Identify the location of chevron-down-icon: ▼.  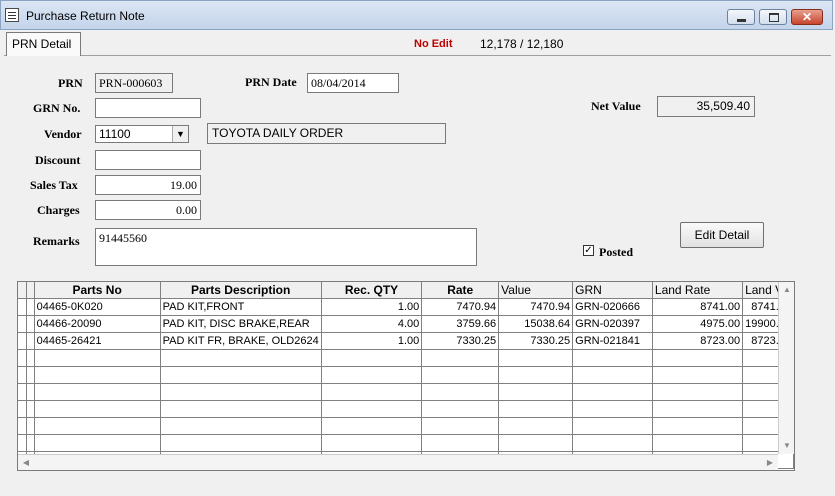
(180, 134).